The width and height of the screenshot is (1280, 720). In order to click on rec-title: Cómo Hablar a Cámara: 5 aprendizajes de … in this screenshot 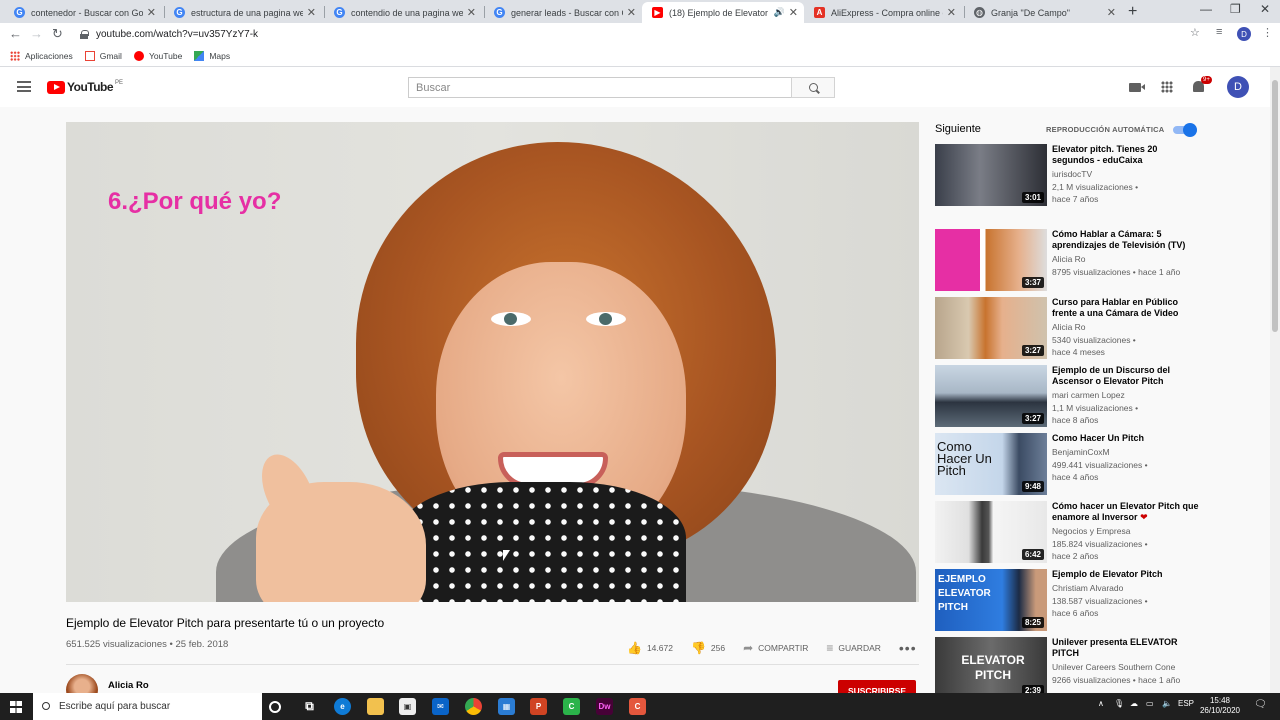, I will do `click(1127, 240)`.